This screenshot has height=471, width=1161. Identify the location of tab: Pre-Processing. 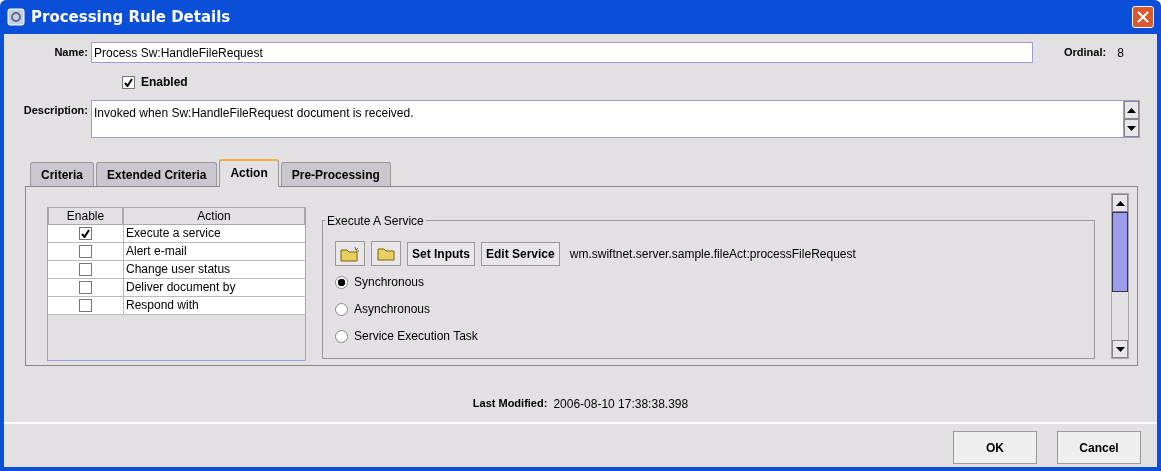
(335, 174).